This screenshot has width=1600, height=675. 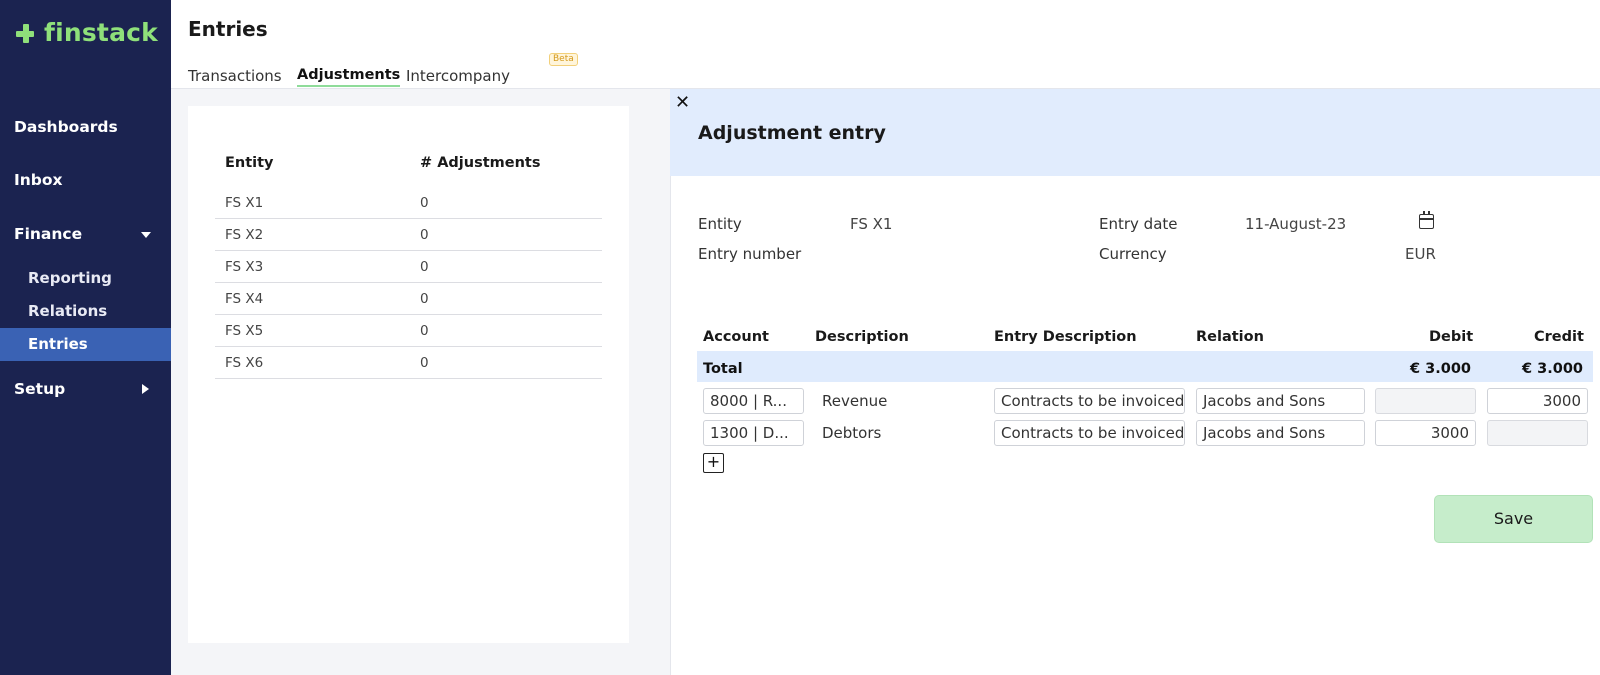 I want to click on tab-adjustments: Adjustments, so click(x=349, y=77).